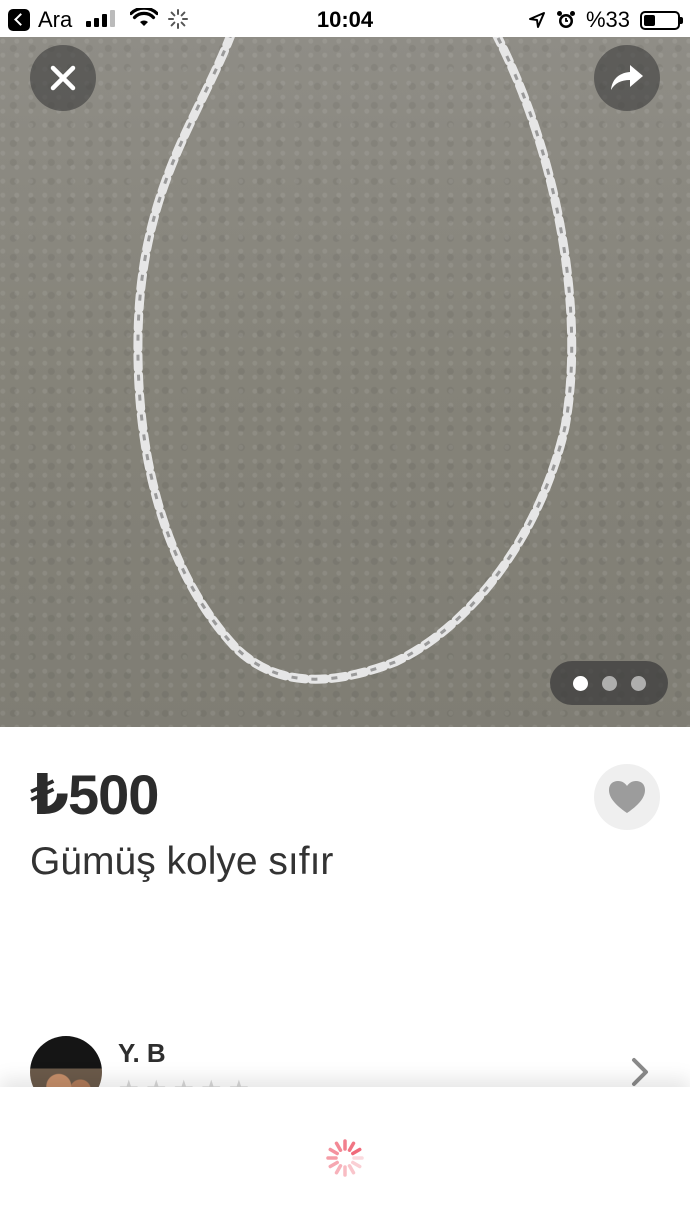 This screenshot has width=690, height=1227. I want to click on share-button, so click(627, 78).